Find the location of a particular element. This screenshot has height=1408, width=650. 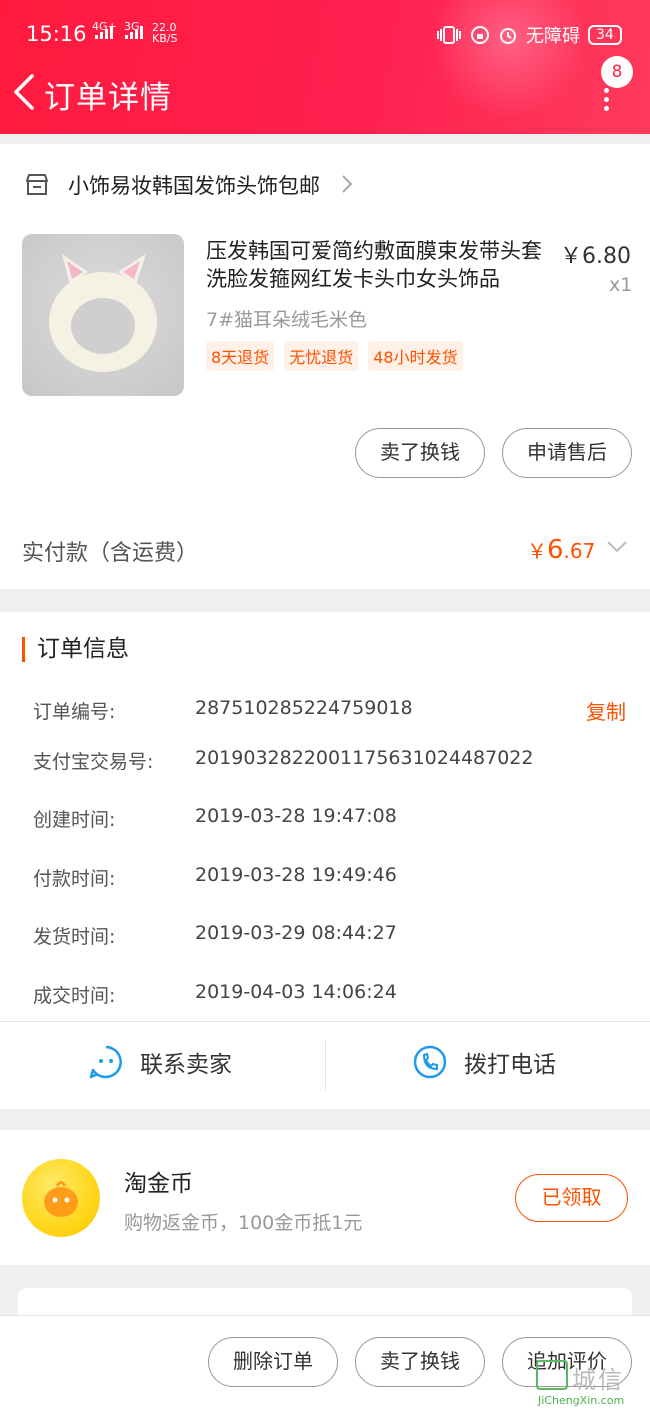

completed-time-value: 2019-04-03 14:06:24 is located at coordinates (296, 992).